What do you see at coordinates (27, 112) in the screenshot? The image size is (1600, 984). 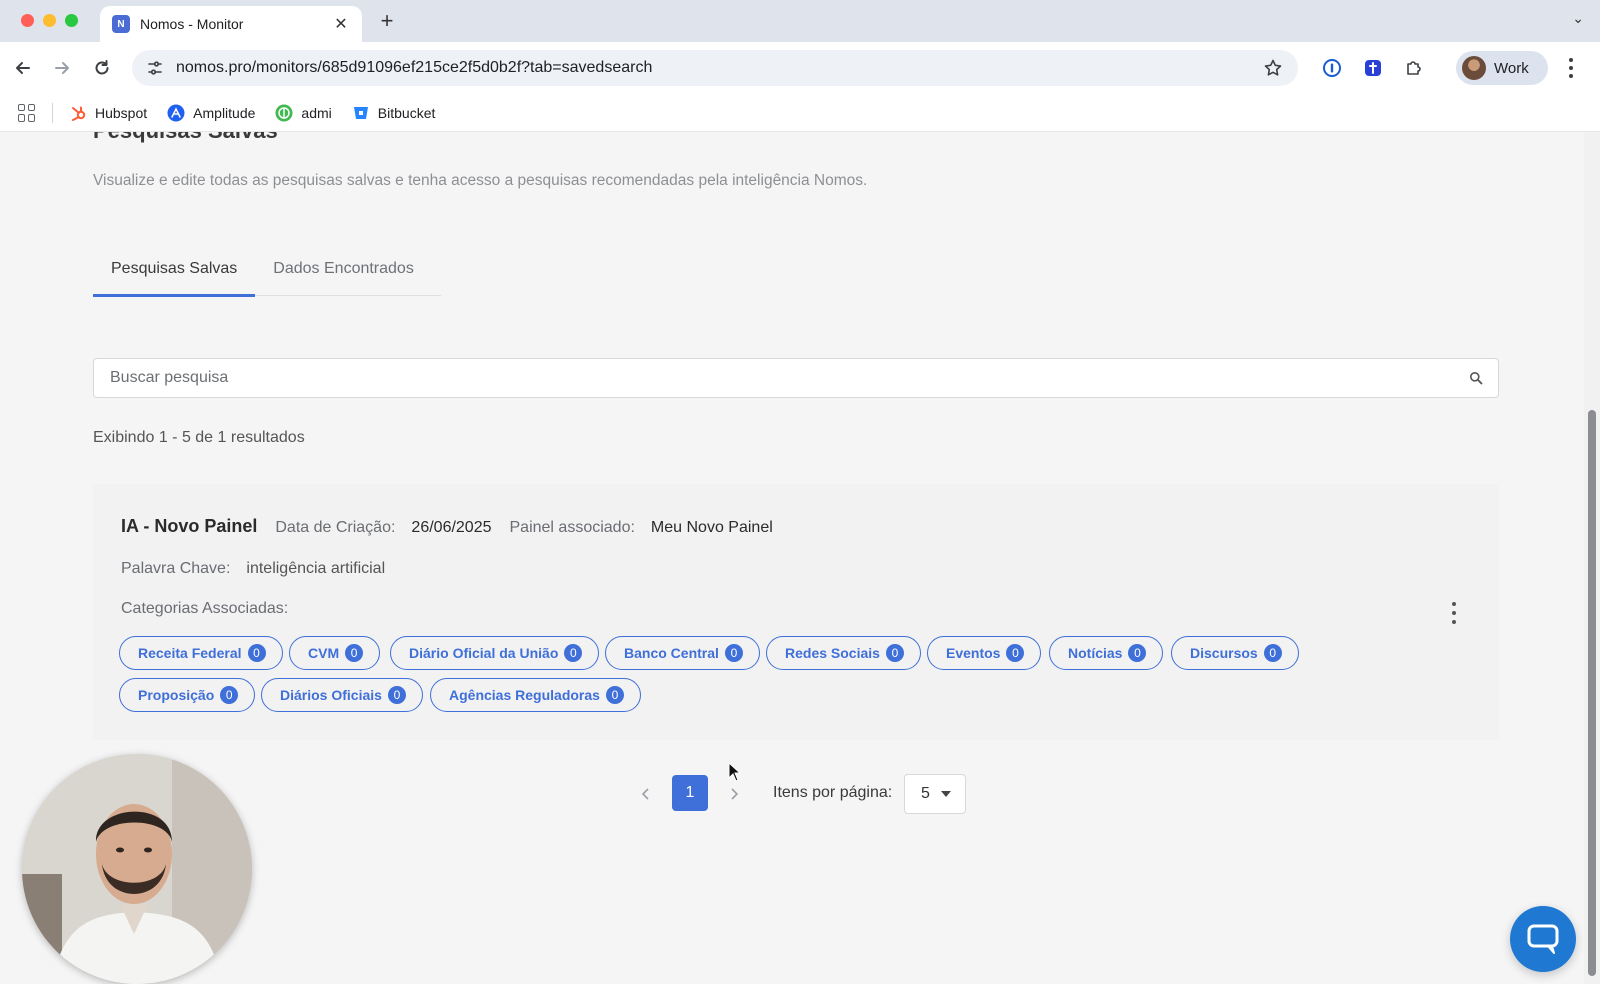 I see `apps-grid-icon` at bounding box center [27, 112].